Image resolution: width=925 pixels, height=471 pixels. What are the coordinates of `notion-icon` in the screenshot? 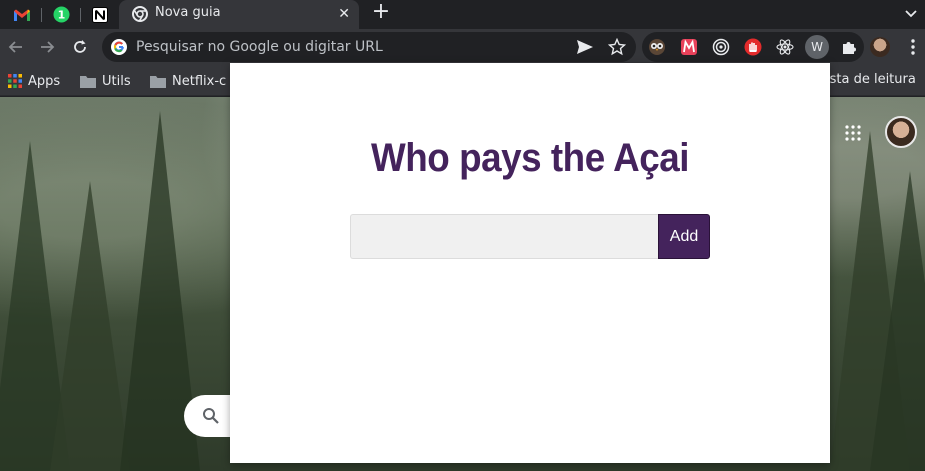 It's located at (100, 14).